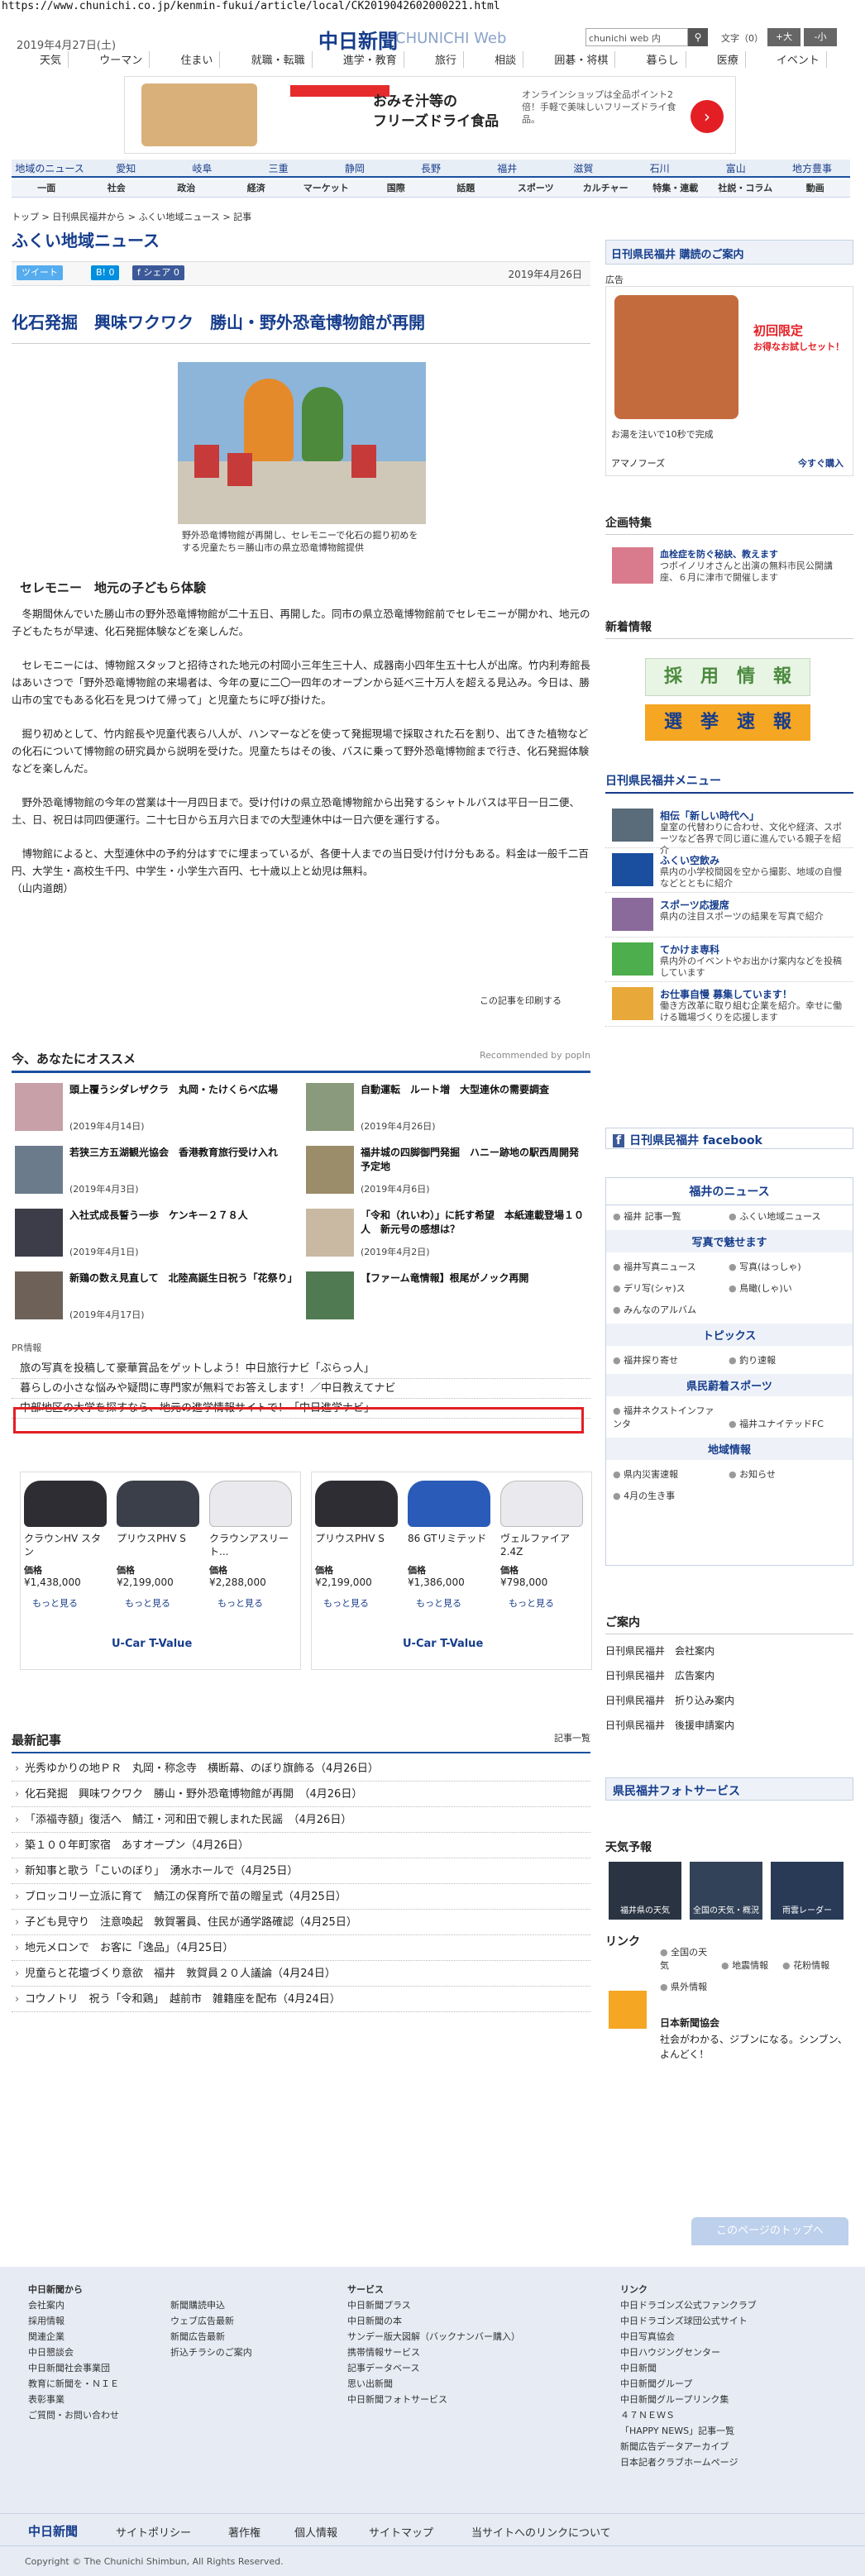 The image size is (865, 2576). I want to click on gnav-item: 天気, so click(51, 59).